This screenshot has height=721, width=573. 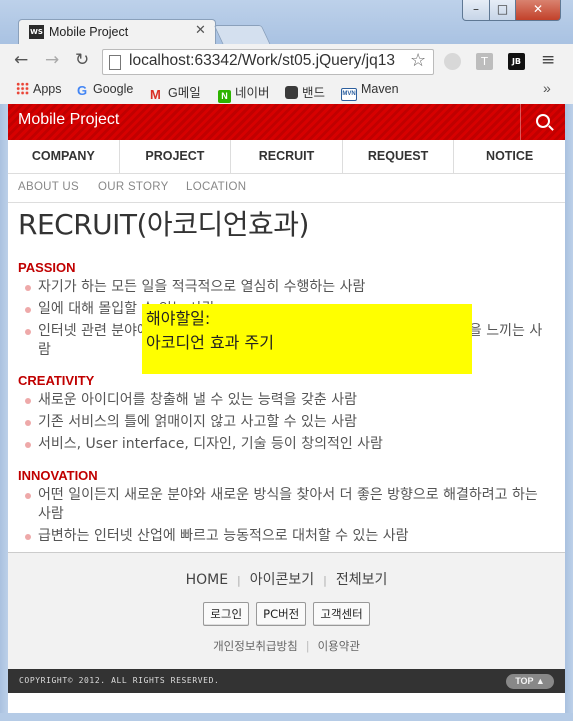 I want to click on forward-arrow-icon: →, so click(x=52, y=60).